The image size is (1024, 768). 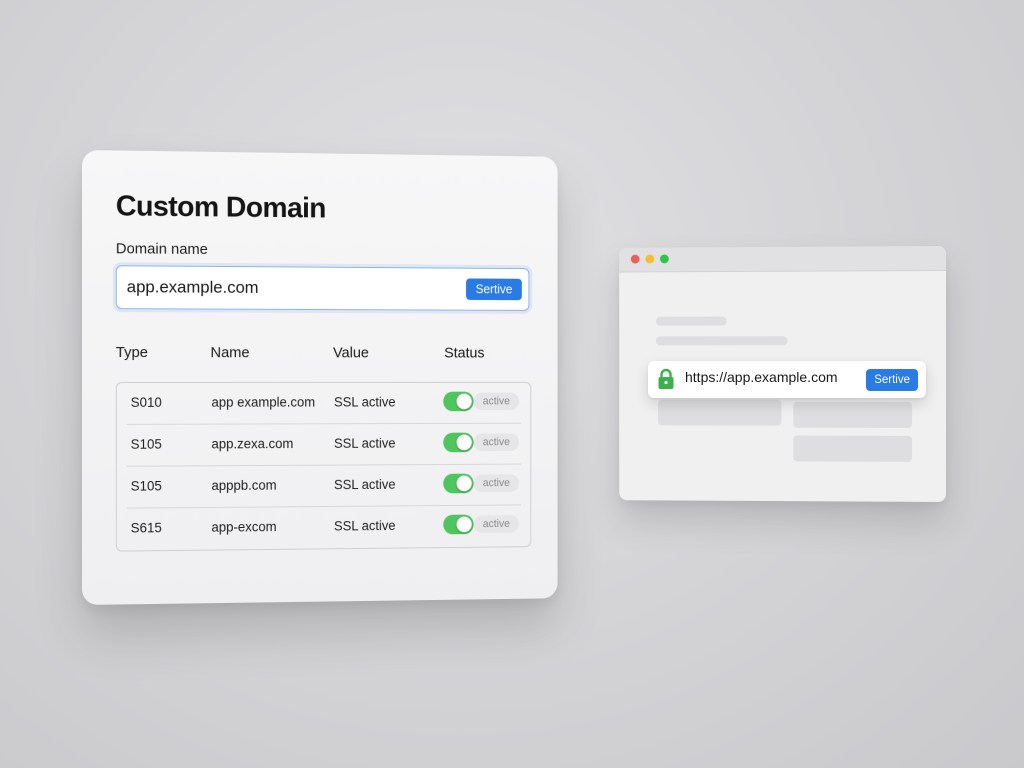 What do you see at coordinates (782, 259) in the screenshot?
I see `browser-title-bar` at bounding box center [782, 259].